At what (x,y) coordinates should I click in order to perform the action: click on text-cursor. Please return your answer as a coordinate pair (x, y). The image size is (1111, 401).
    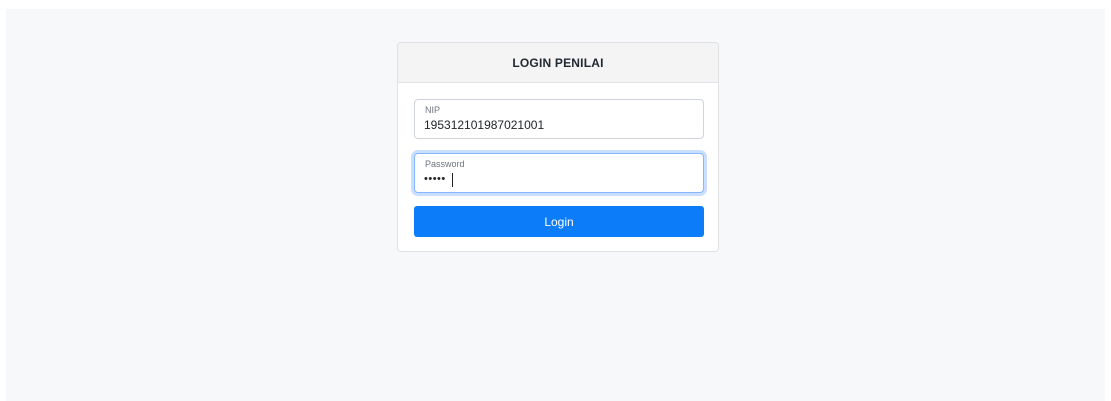
    Looking at the image, I should click on (452, 180).